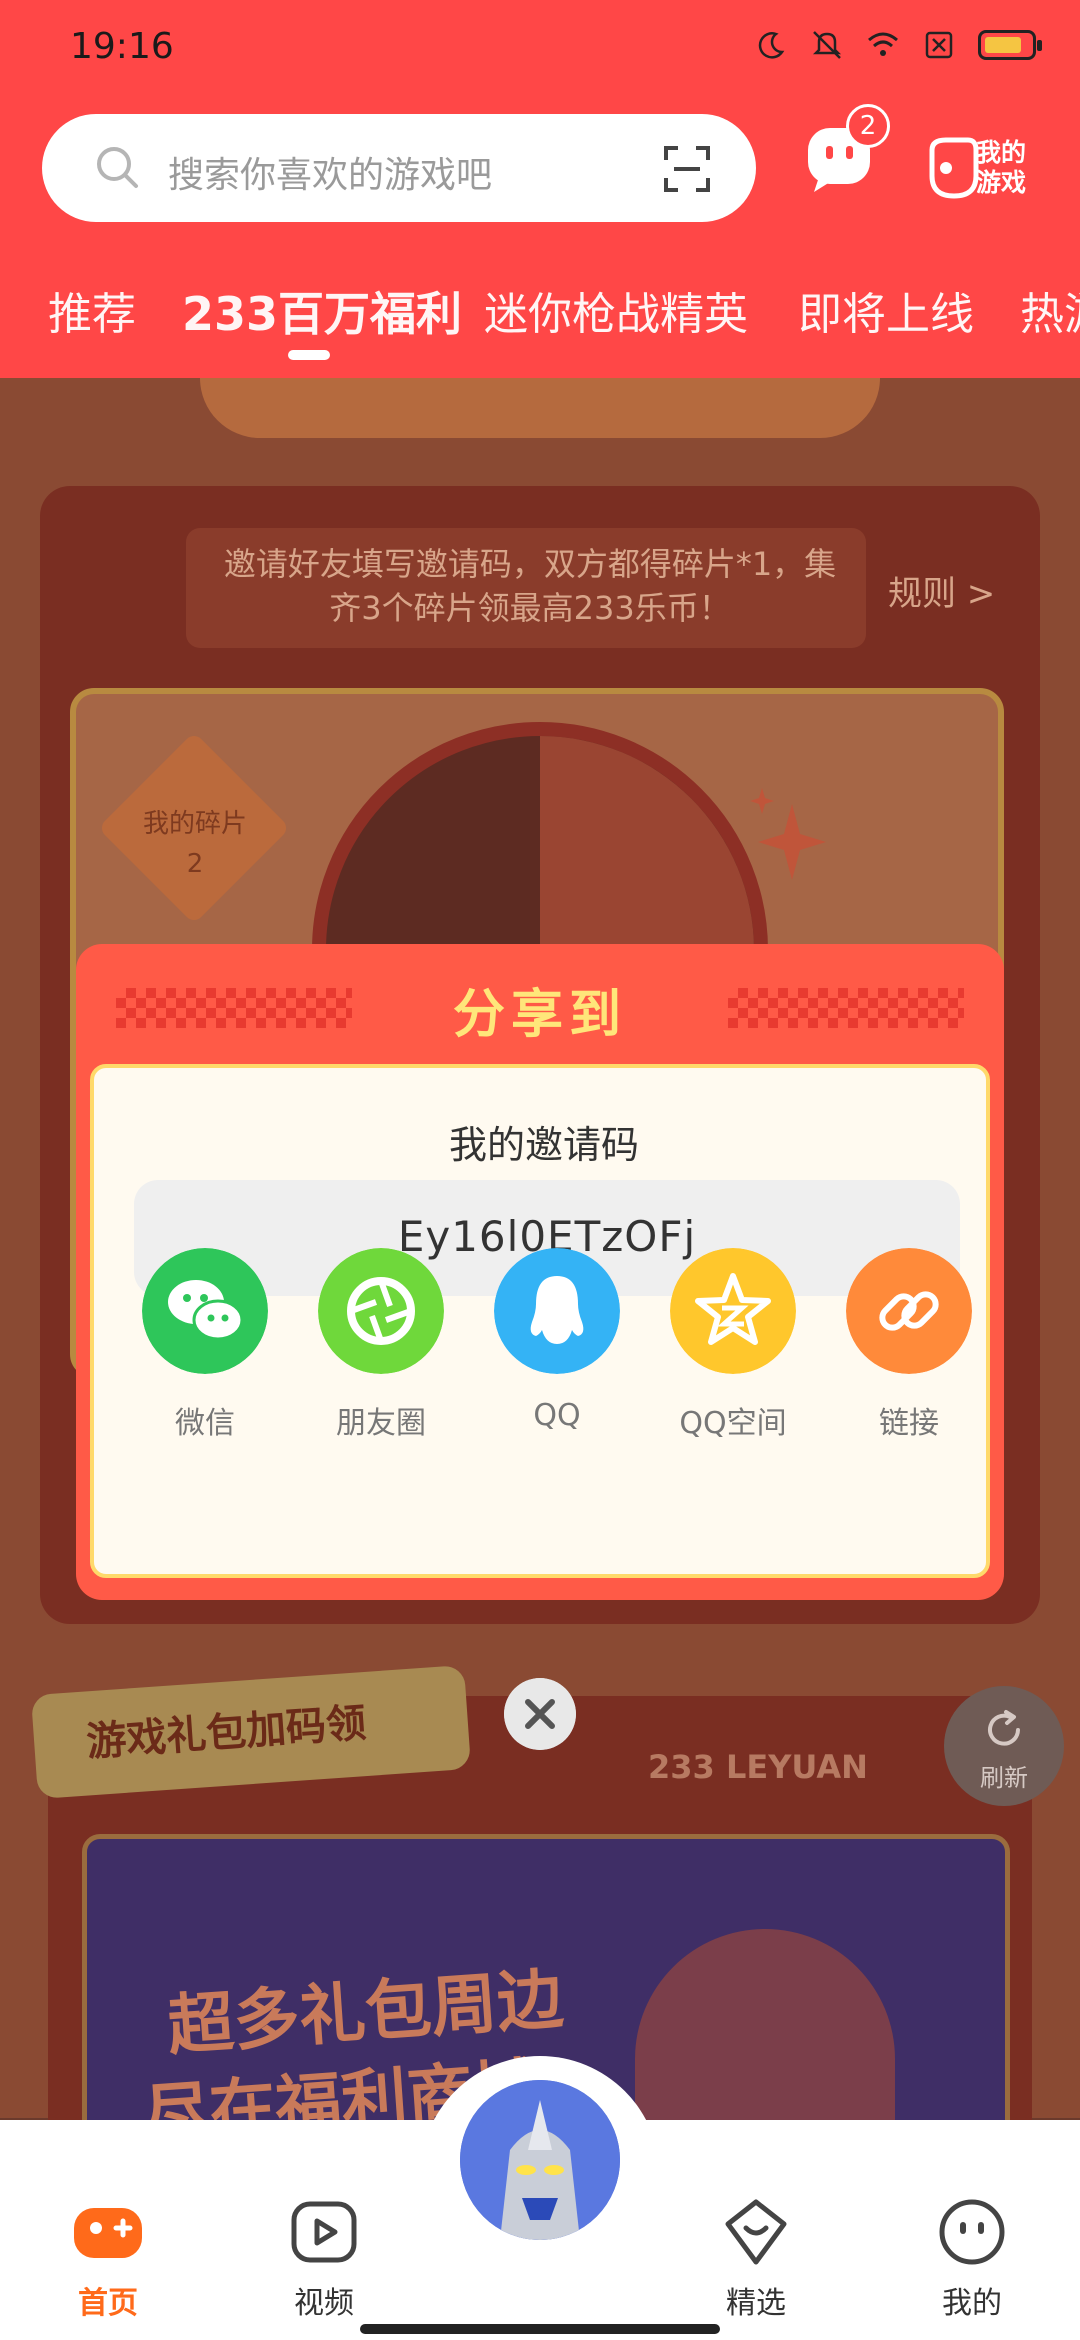 The image size is (1080, 2340). Describe the element at coordinates (117, 167) in the screenshot. I see `search-icon` at that location.